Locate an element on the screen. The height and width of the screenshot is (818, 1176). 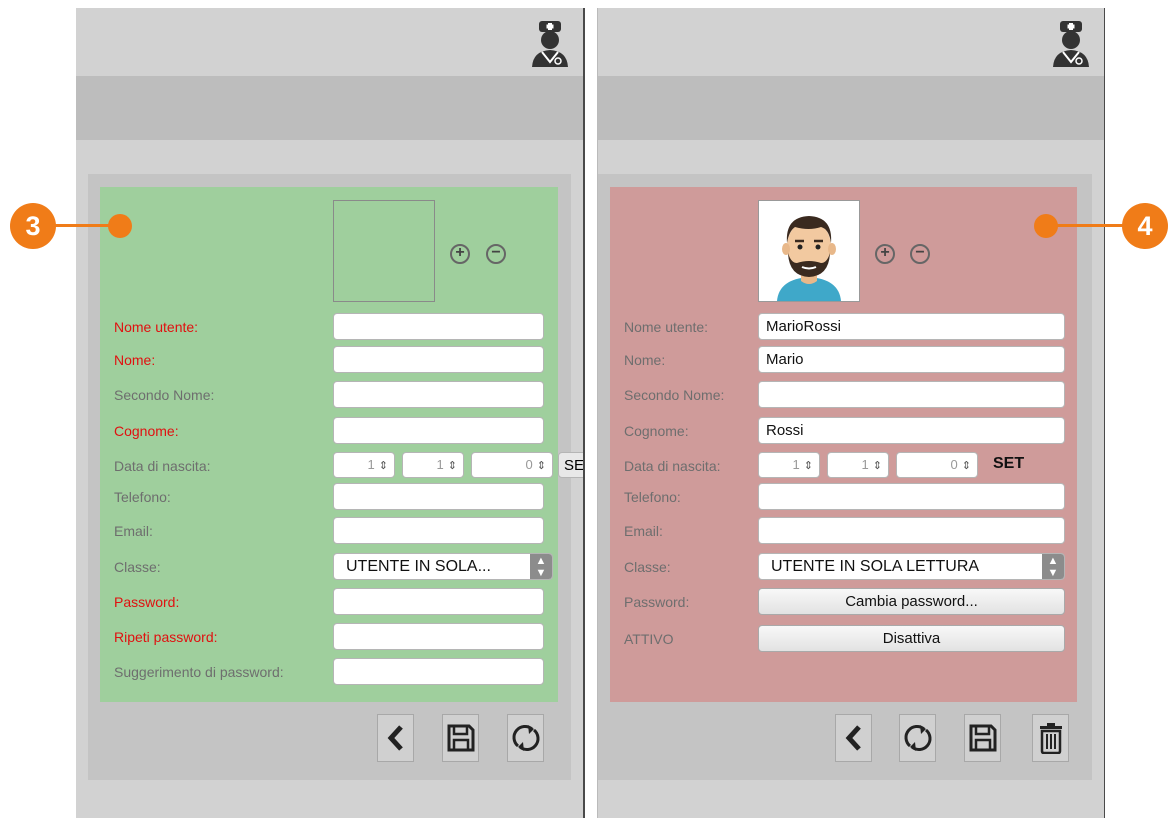
label-repeat-password: Ripeti password: is located at coordinates (166, 637).